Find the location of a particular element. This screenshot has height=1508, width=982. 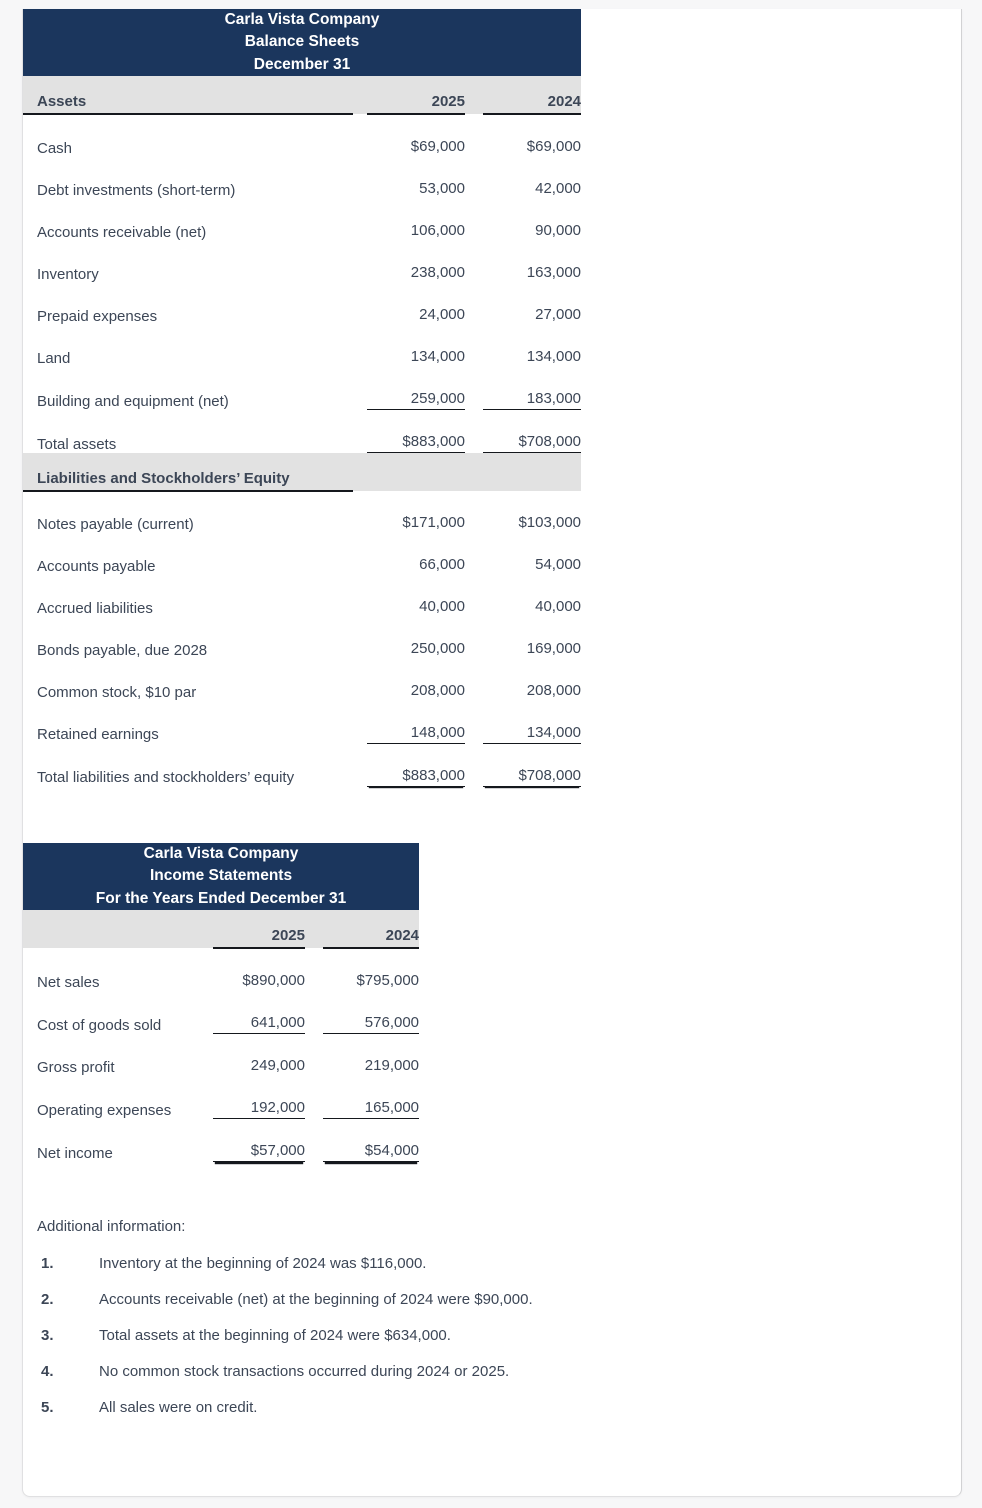

income-row-value-2025: $57,000 is located at coordinates (259, 1140).